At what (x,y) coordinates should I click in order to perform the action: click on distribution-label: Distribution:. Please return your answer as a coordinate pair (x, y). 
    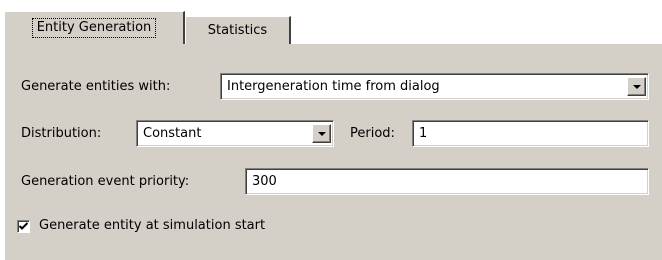
    Looking at the image, I should click on (61, 133).